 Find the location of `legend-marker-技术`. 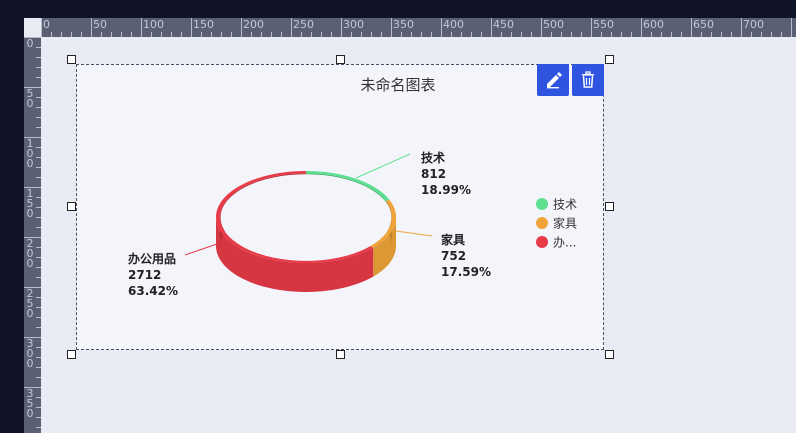

legend-marker-技术 is located at coordinates (542, 204).